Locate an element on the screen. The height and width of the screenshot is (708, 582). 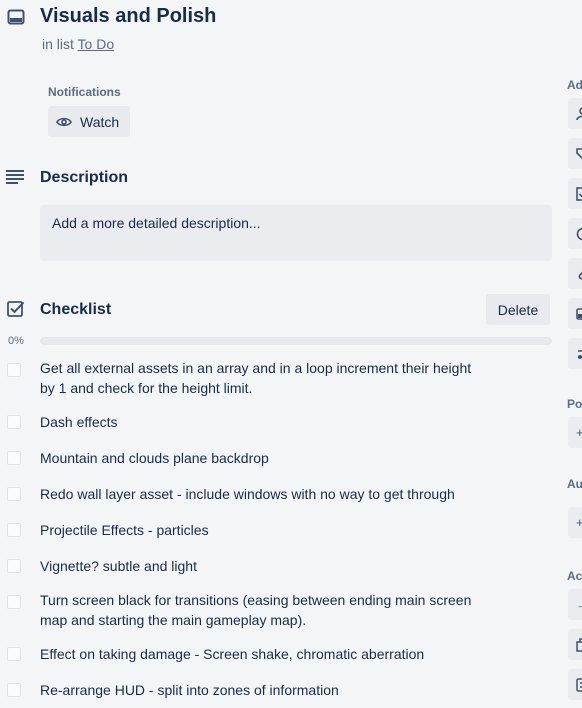
copy-icon is located at coordinates (579, 644).